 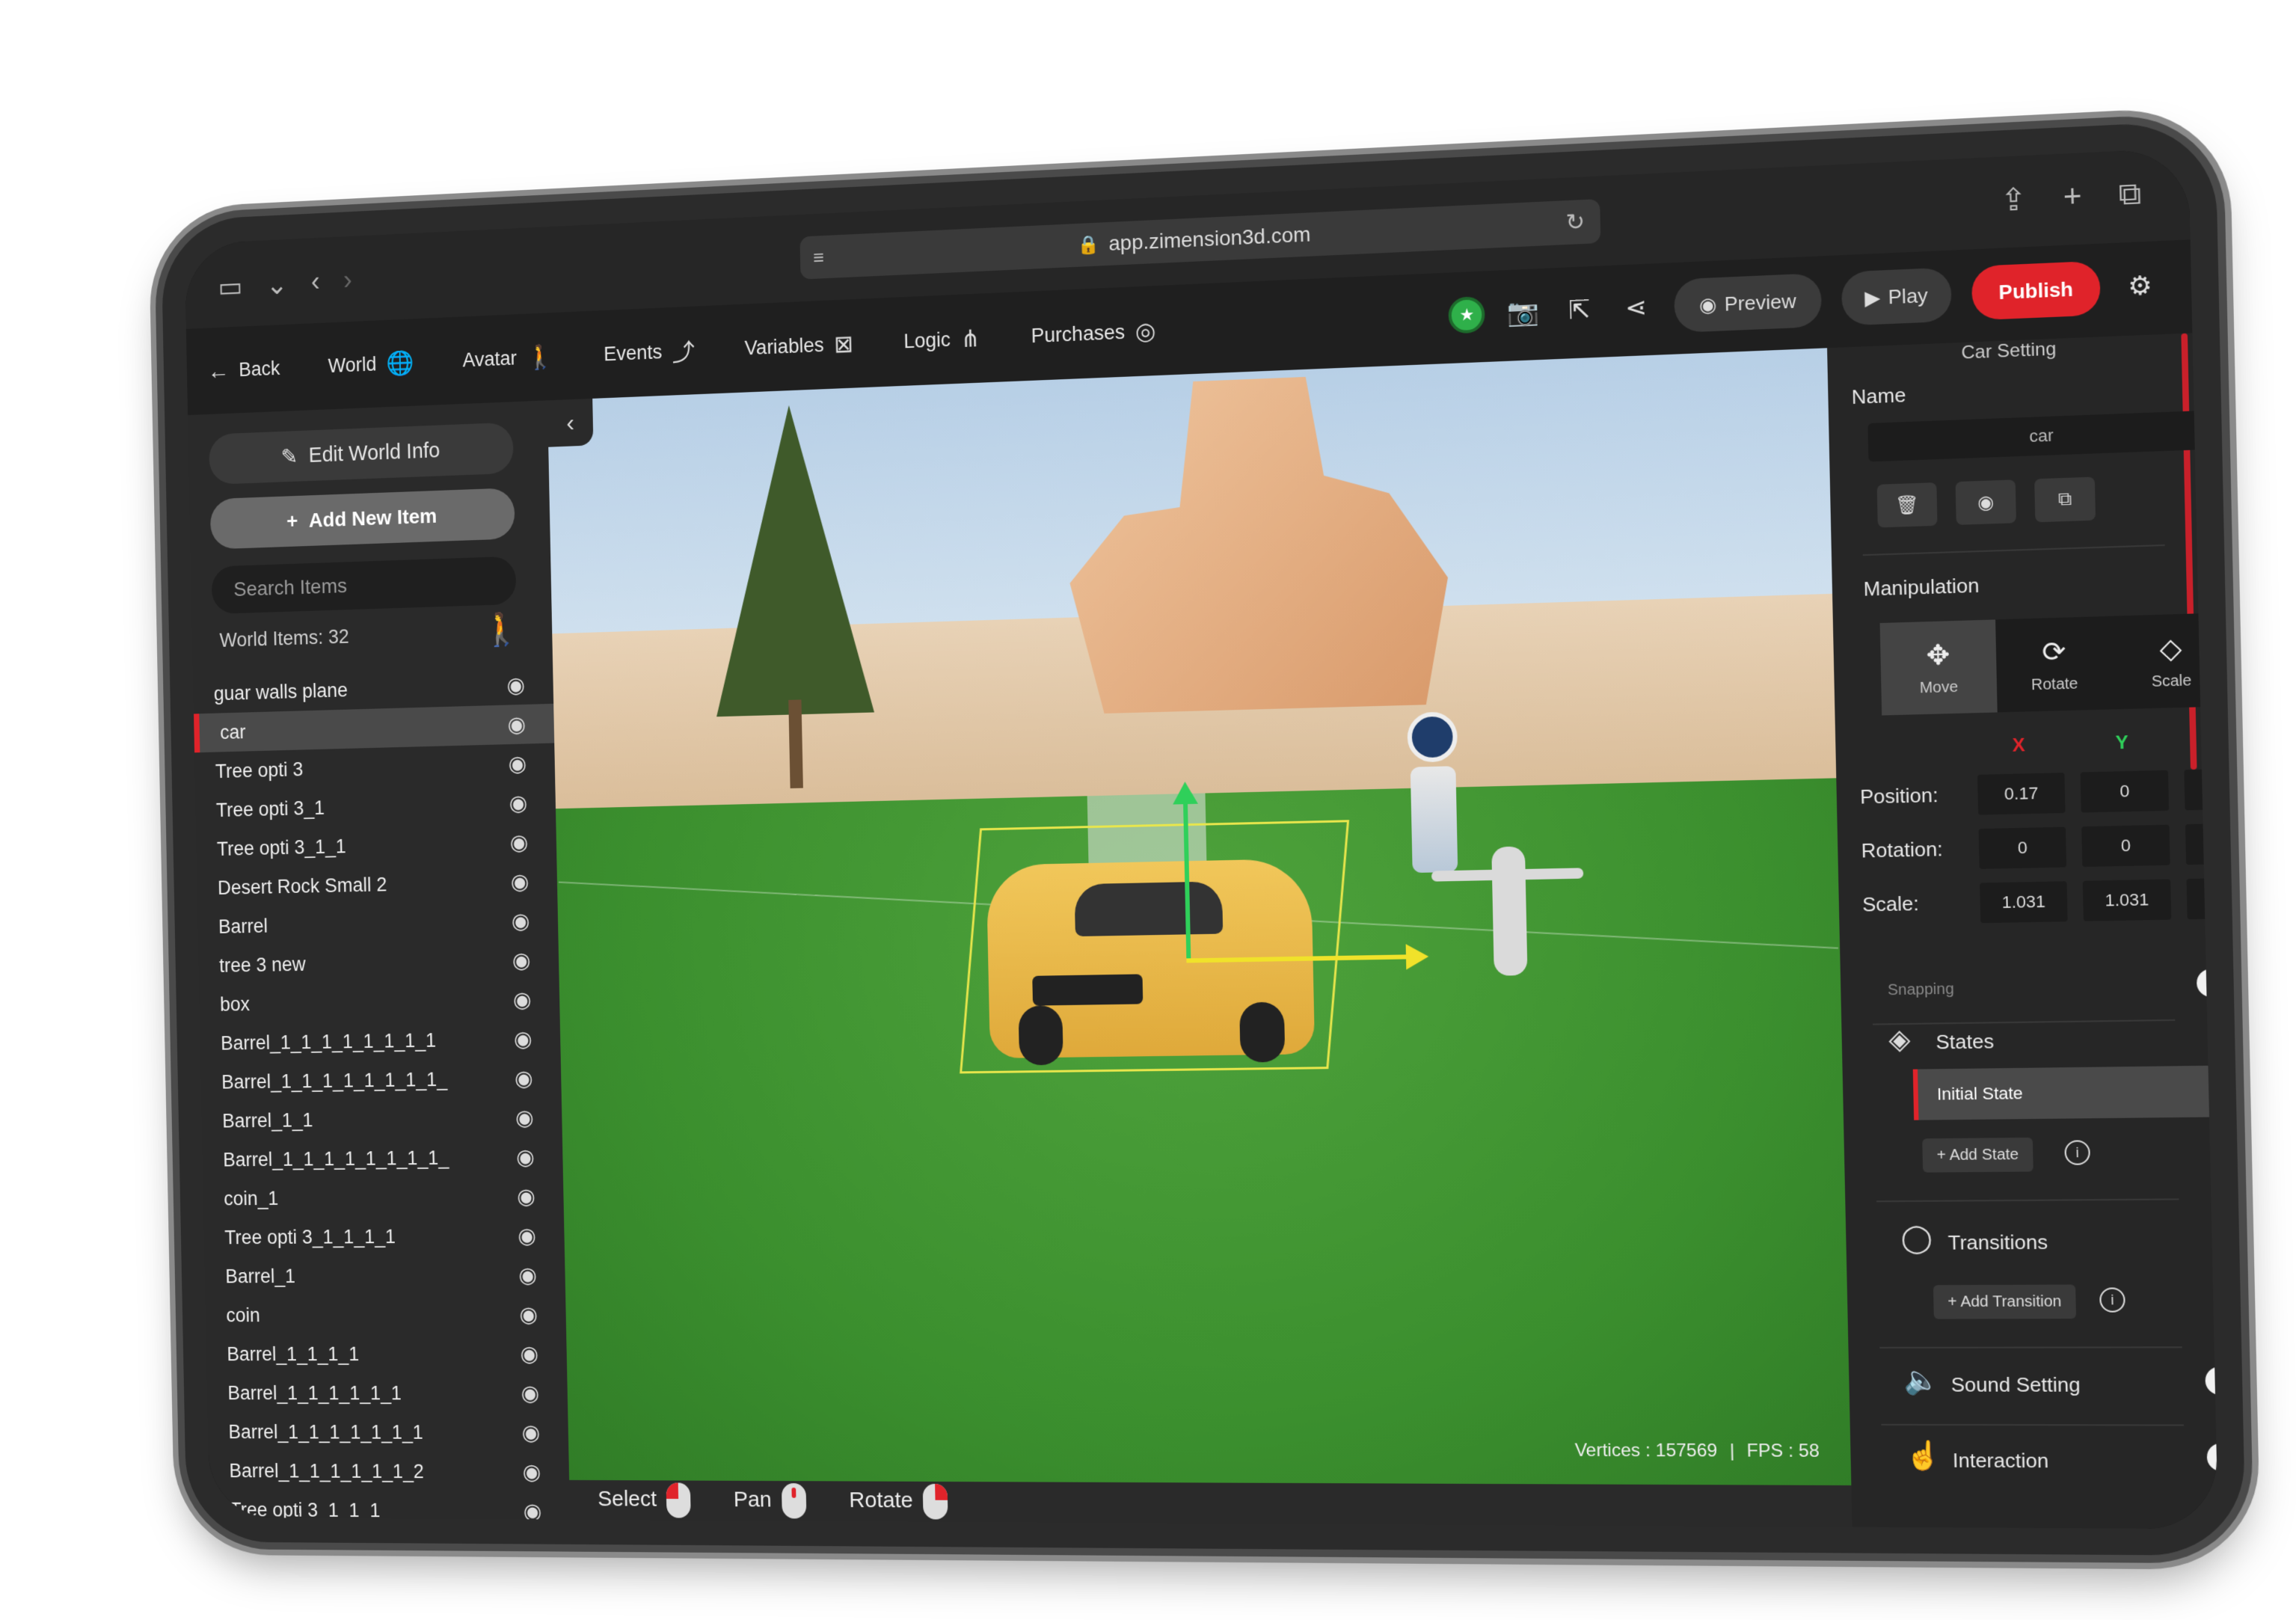 What do you see at coordinates (2065, 499) in the screenshot?
I see `duplicate-button: ⧉` at bounding box center [2065, 499].